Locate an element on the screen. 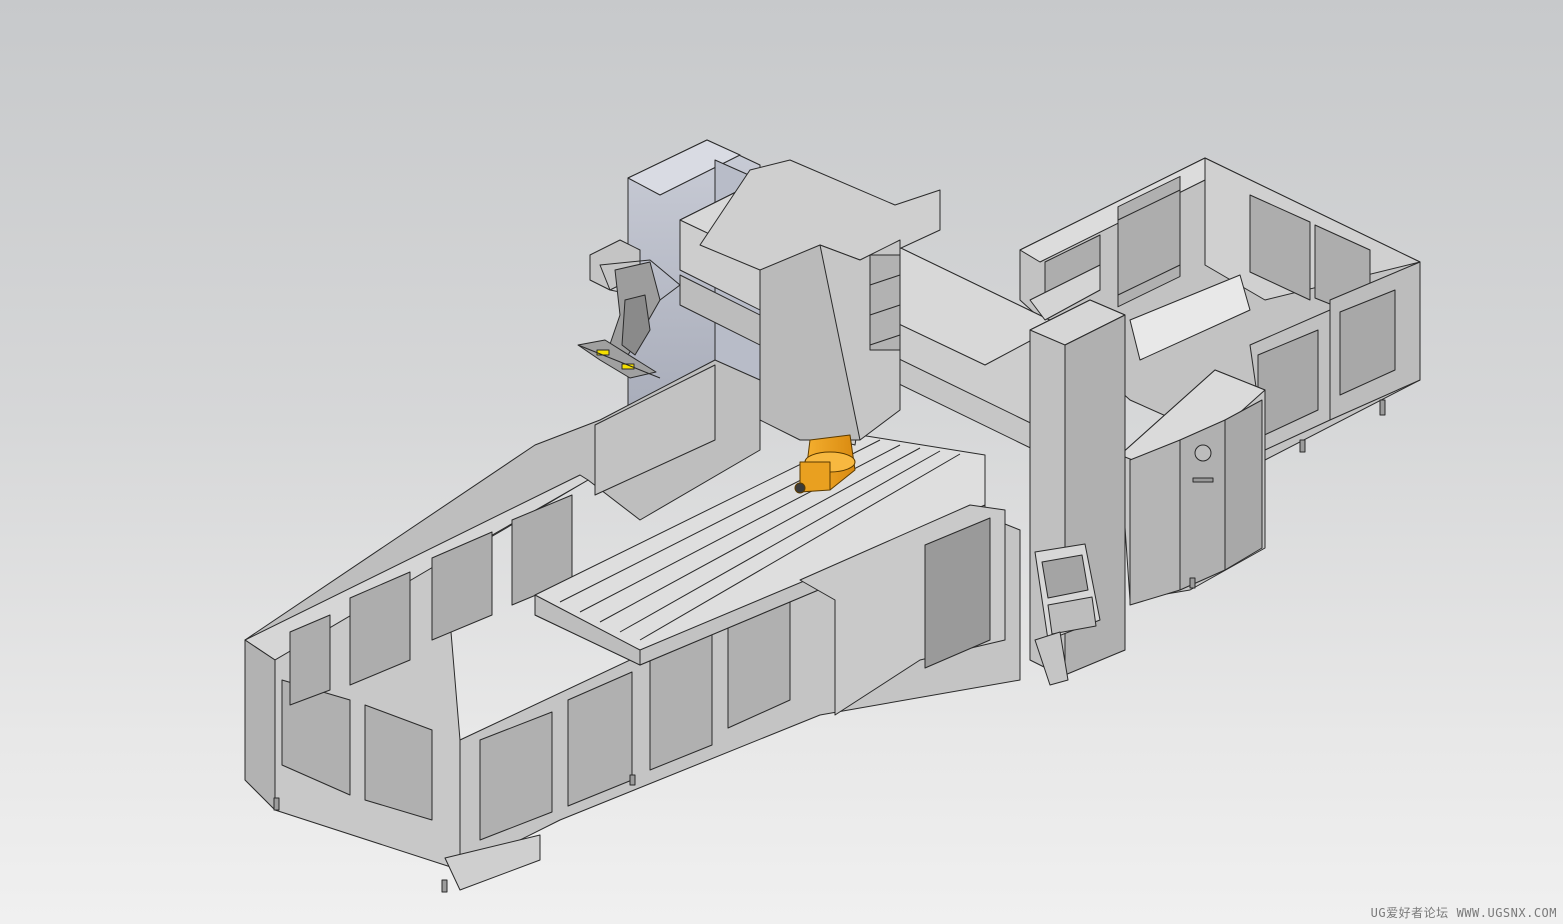  watermark-site-url: WWW.UGSNX.COM is located at coordinates (1506, 913).